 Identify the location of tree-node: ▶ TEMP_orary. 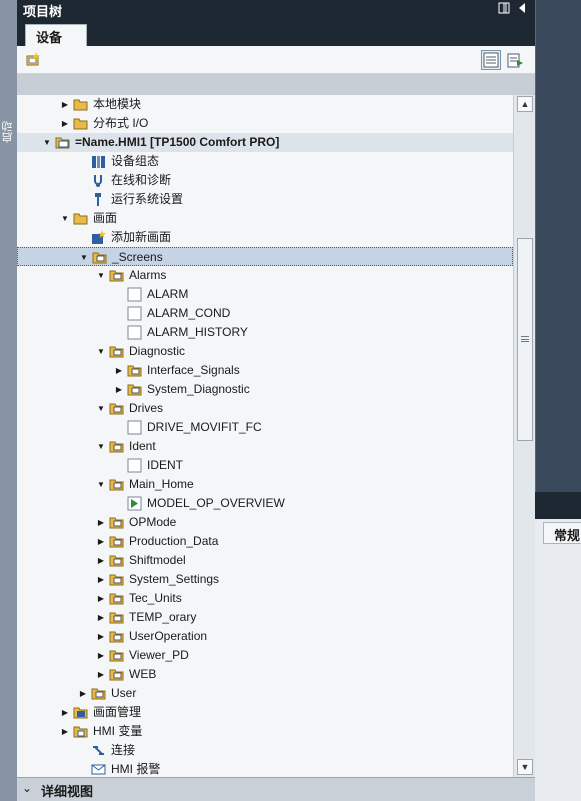
(265, 617).